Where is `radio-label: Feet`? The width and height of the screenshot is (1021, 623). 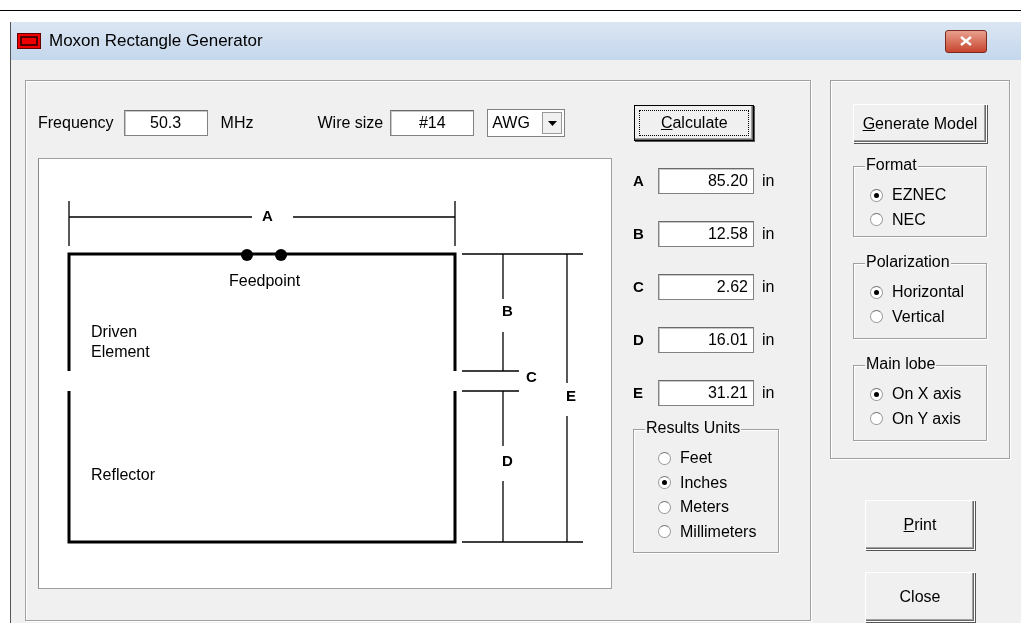
radio-label: Feet is located at coordinates (696, 458).